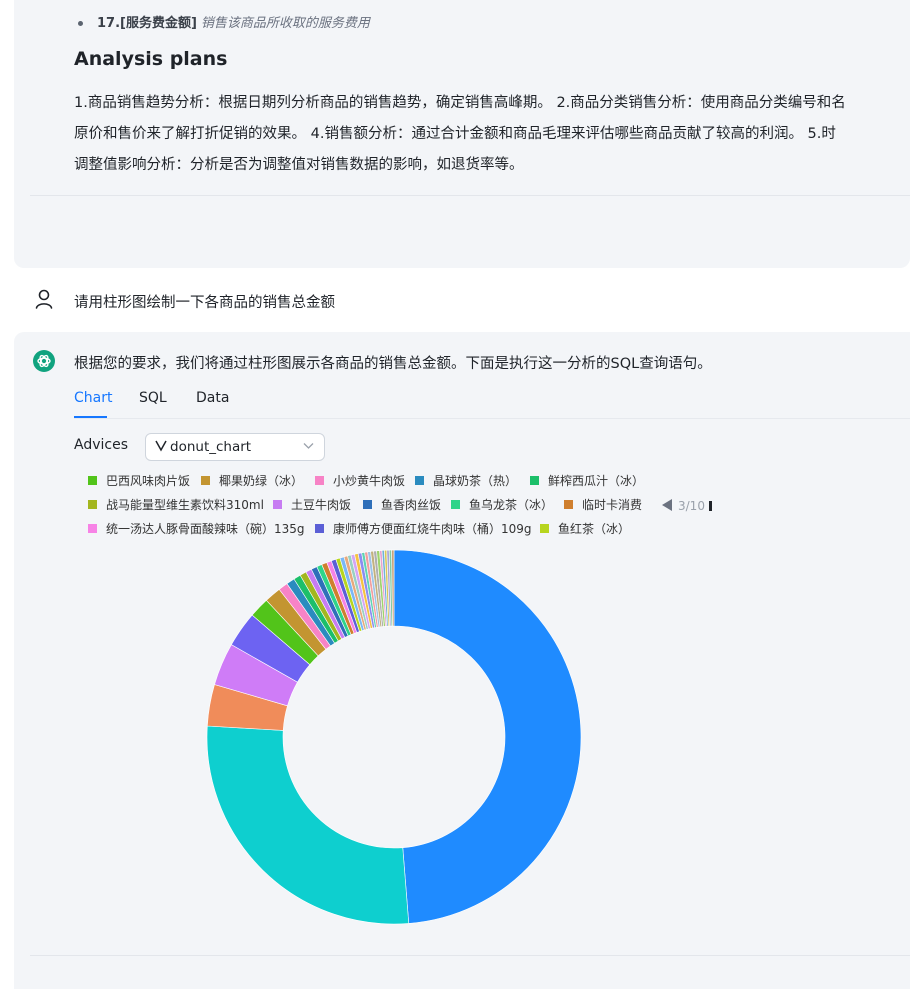  Describe the element at coordinates (161, 446) in the screenshot. I see `chevron-down-icon` at that location.